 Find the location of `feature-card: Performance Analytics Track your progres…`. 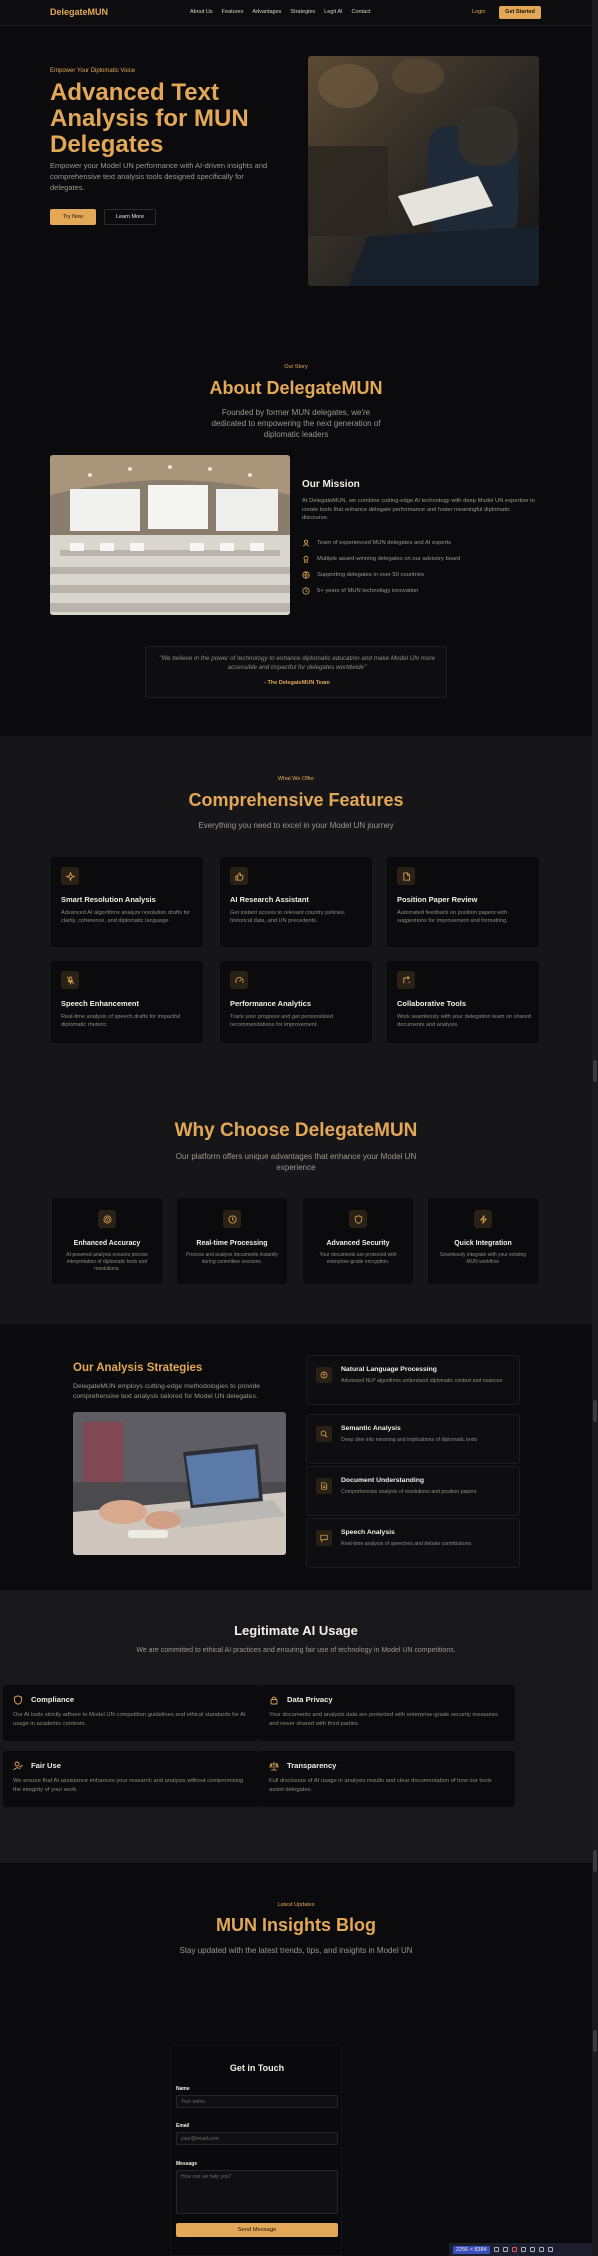

feature-card: Performance Analytics Track your progres… is located at coordinates (296, 1002).